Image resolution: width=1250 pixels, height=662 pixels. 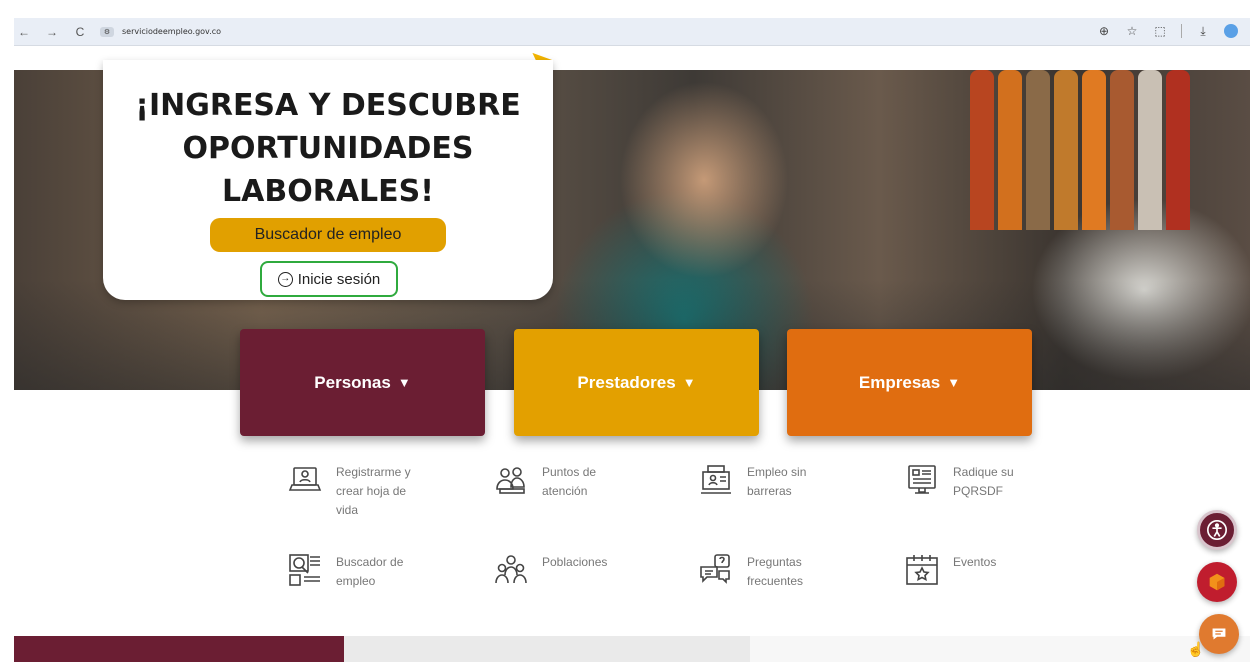 What do you see at coordinates (1080, 150) in the screenshot?
I see `thread-spools-image` at bounding box center [1080, 150].